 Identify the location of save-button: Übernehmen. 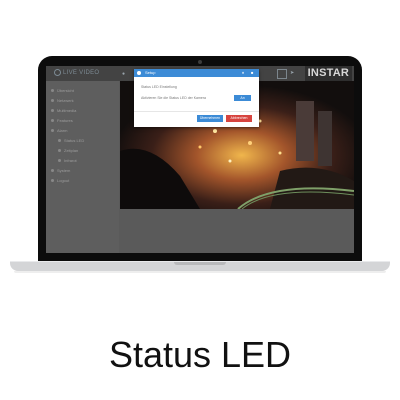
(210, 118).